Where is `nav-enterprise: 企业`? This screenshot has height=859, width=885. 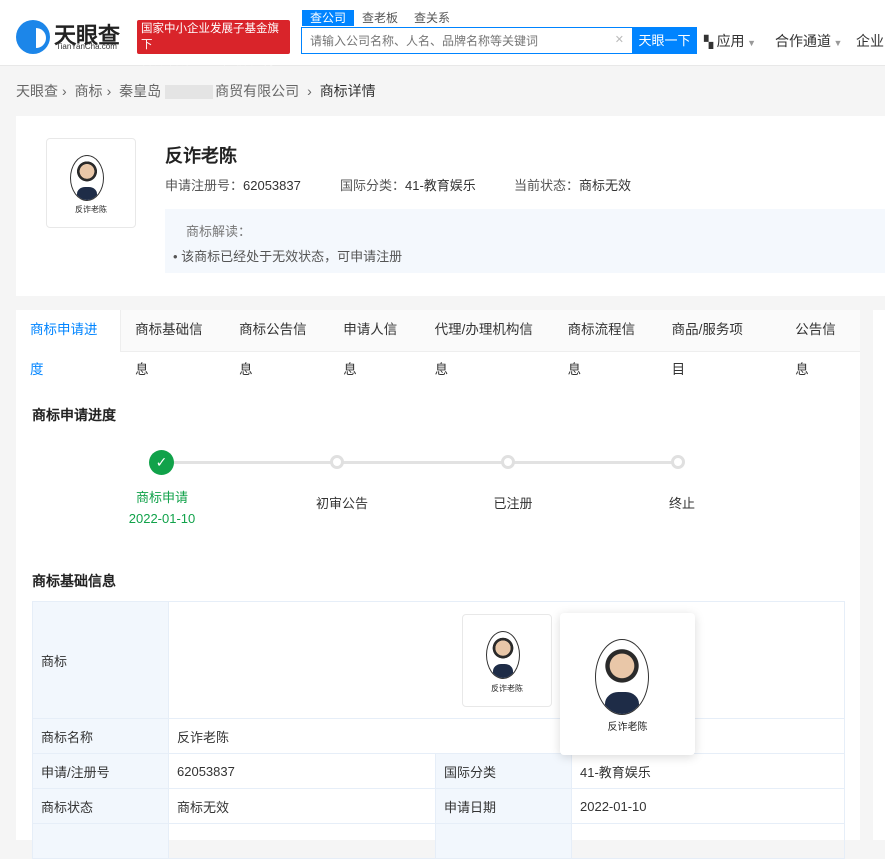 nav-enterprise: 企业 is located at coordinates (870, 41).